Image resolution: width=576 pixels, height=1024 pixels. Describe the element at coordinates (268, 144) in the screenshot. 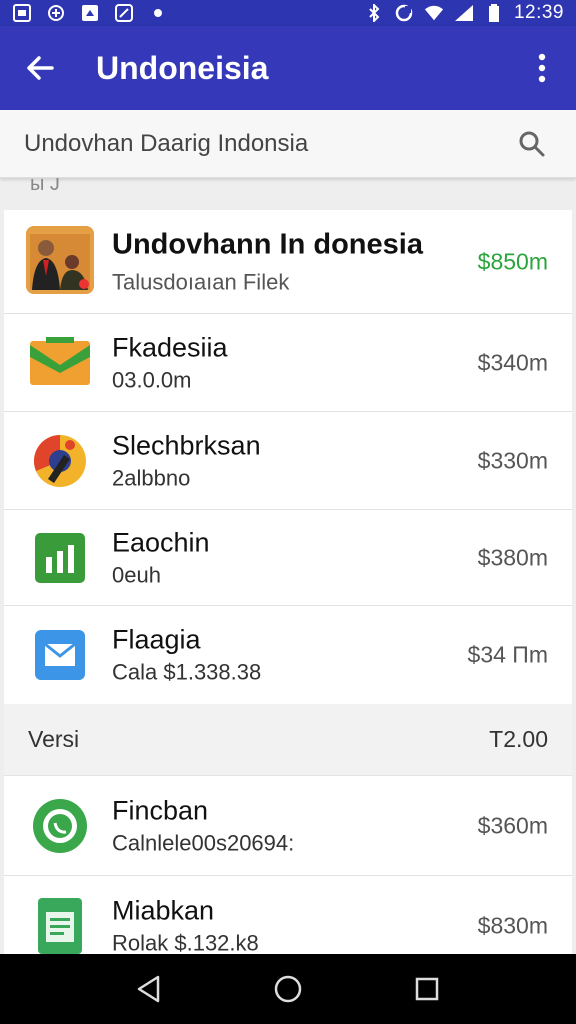

I see `search-input: Undovhan Daarig Indonsia` at that location.